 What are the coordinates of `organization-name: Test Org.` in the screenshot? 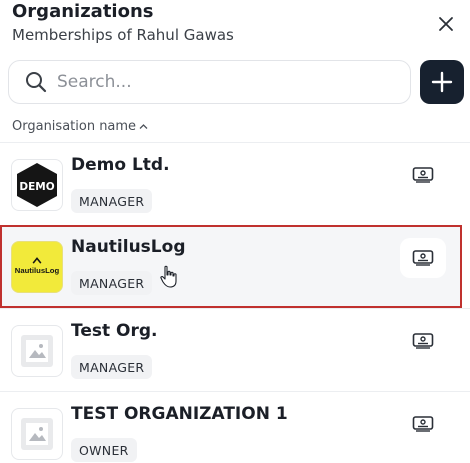 It's located at (114, 331).